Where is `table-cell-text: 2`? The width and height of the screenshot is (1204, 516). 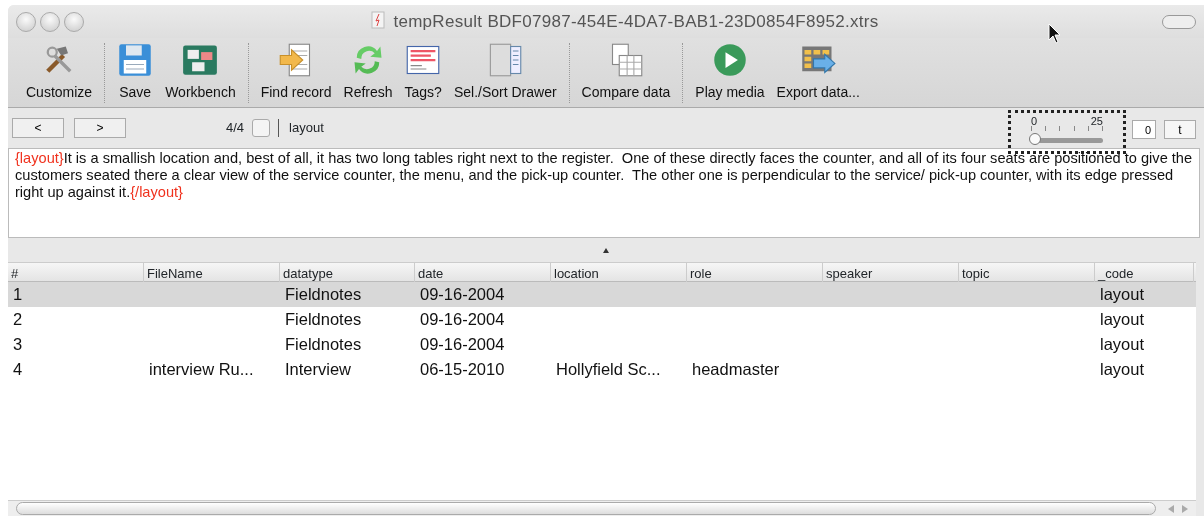 table-cell-text: 2 is located at coordinates (18, 320).